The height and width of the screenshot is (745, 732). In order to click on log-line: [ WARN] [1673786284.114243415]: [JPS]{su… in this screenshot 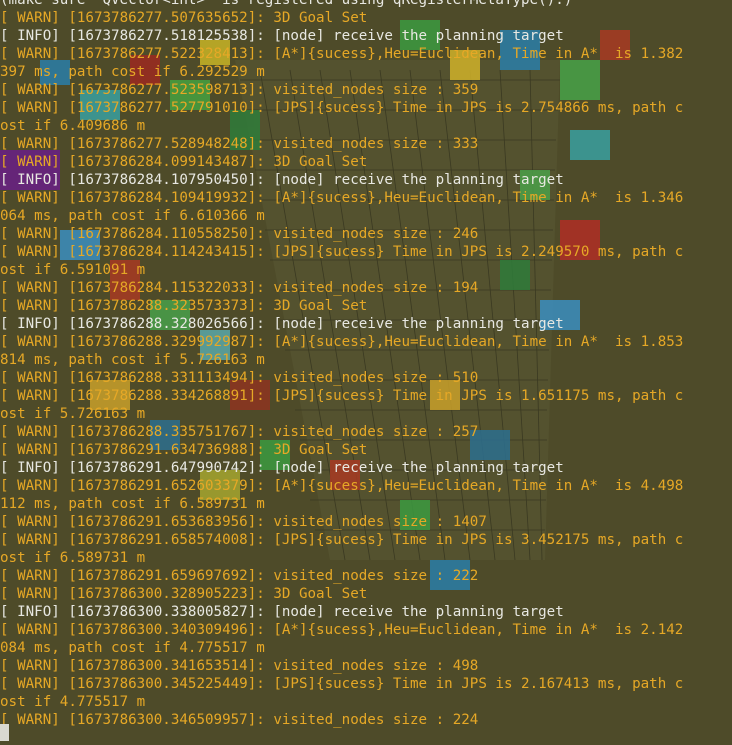, I will do `click(342, 252)`.